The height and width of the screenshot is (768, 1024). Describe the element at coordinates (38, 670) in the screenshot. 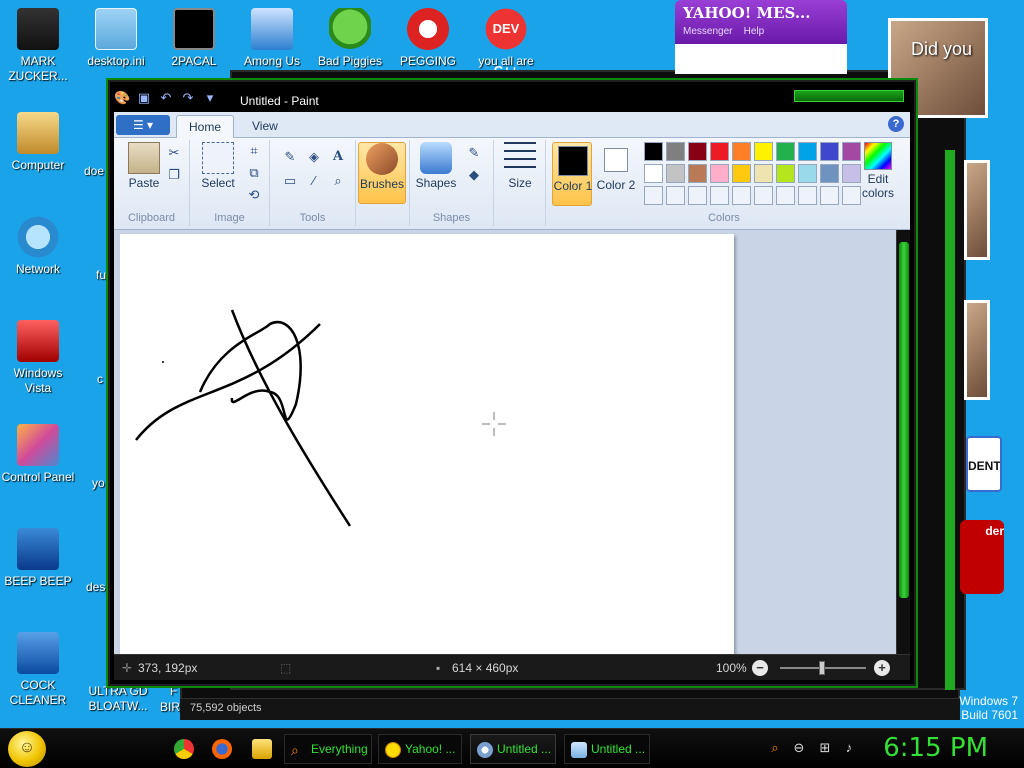

I see `desktop-icon-cock-cleaner: COCK CLEANER` at that location.